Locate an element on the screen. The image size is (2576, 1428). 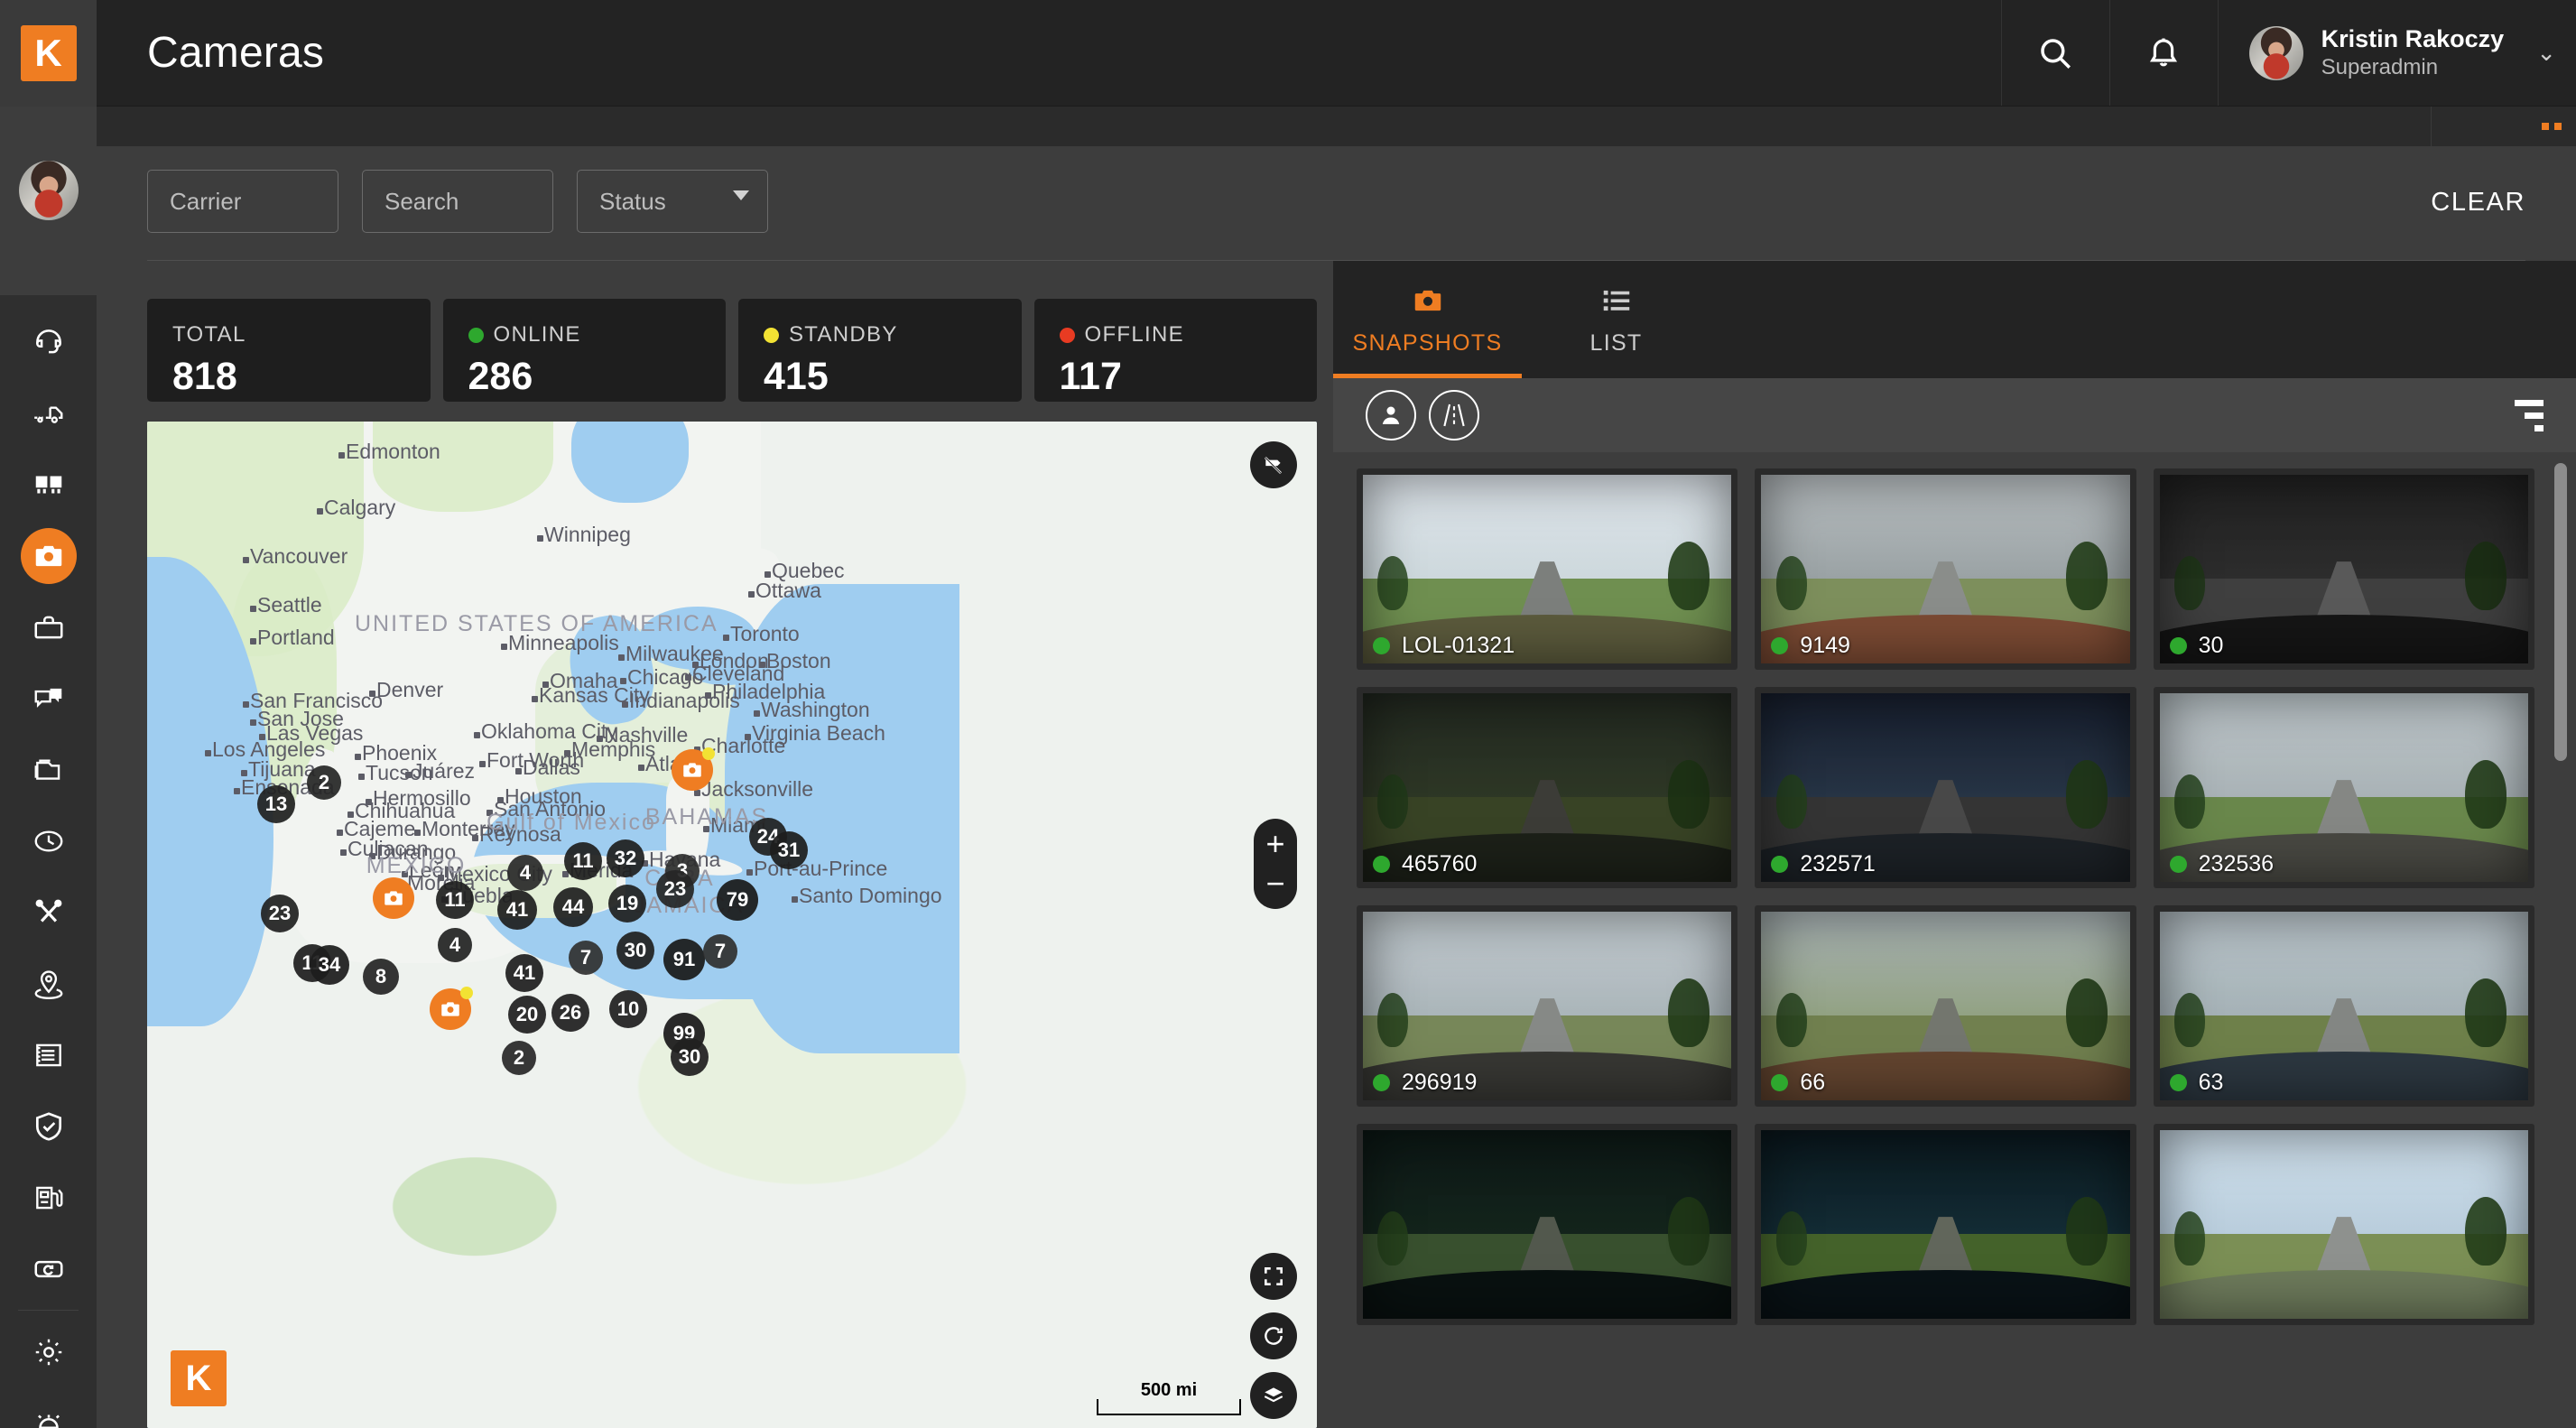
toggle-labels-button is located at coordinates (1273, 464).